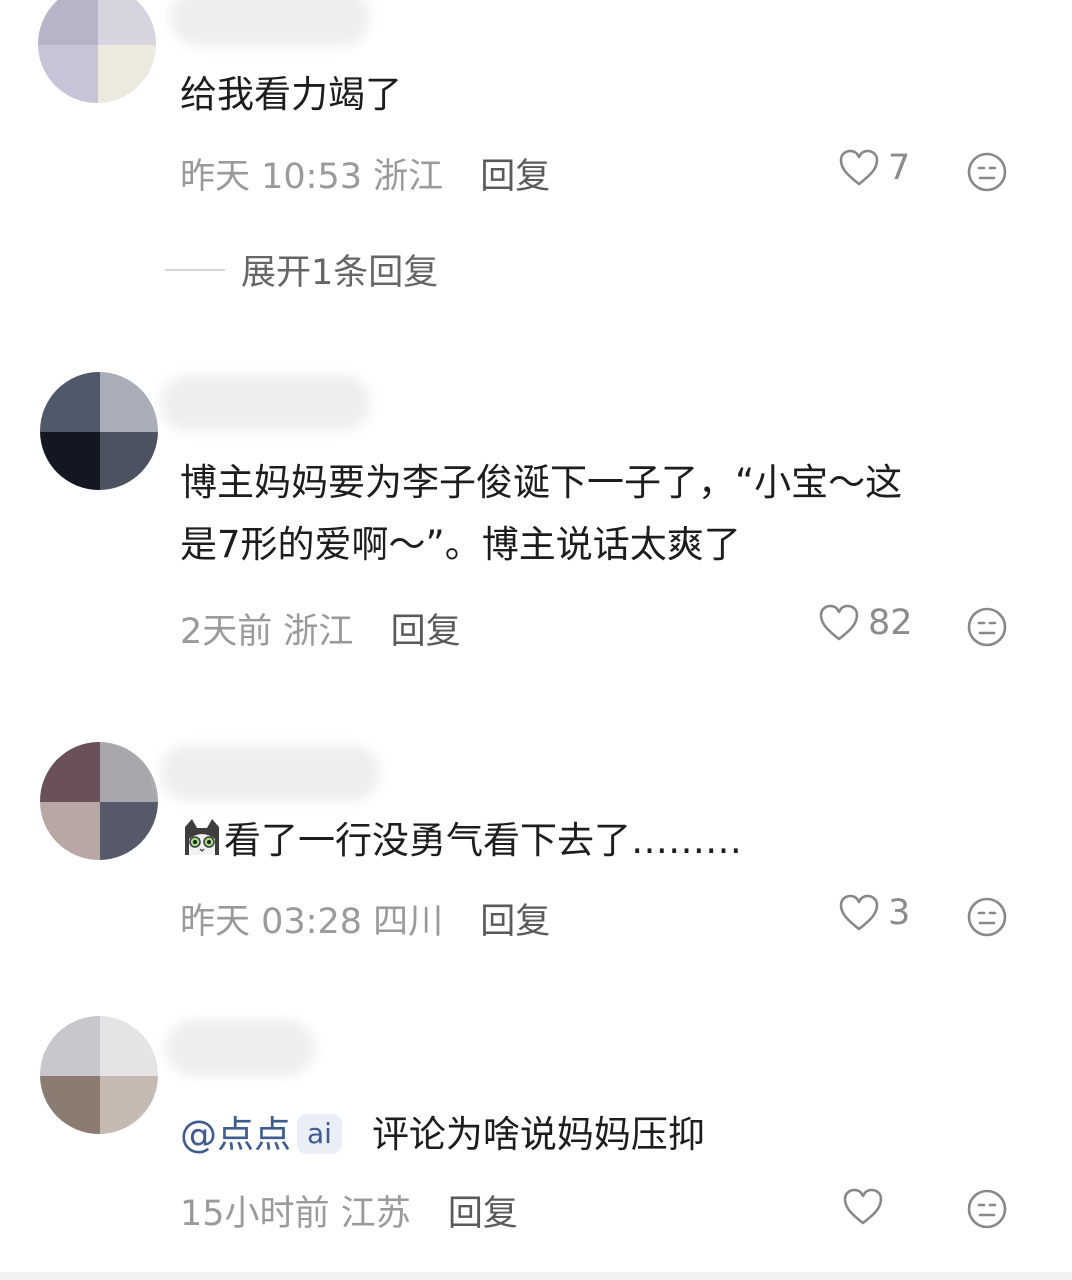 The height and width of the screenshot is (1280, 1072). I want to click on mention-link: @点点, so click(235, 1134).